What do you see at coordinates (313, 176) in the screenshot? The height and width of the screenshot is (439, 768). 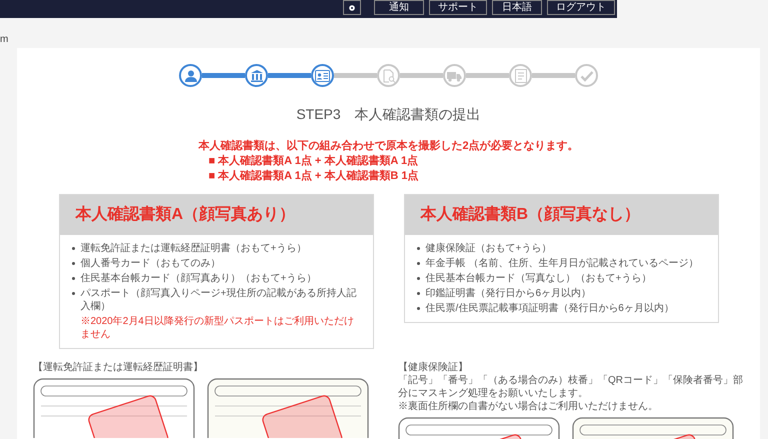 I see `combination-text: ■ 本人確認書類A 1点 + 本人確認書類B 1点` at bounding box center [313, 176].